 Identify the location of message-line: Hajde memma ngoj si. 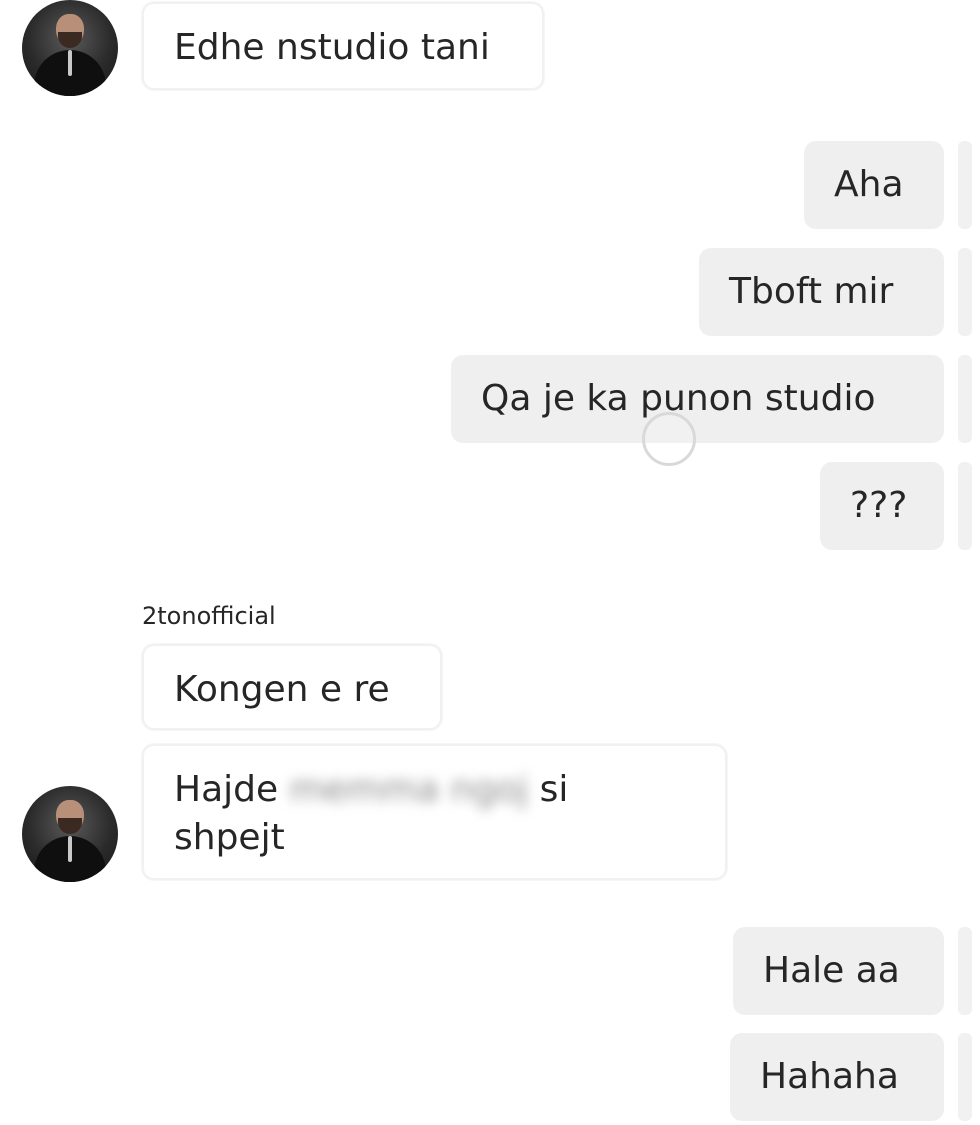
(434, 790).